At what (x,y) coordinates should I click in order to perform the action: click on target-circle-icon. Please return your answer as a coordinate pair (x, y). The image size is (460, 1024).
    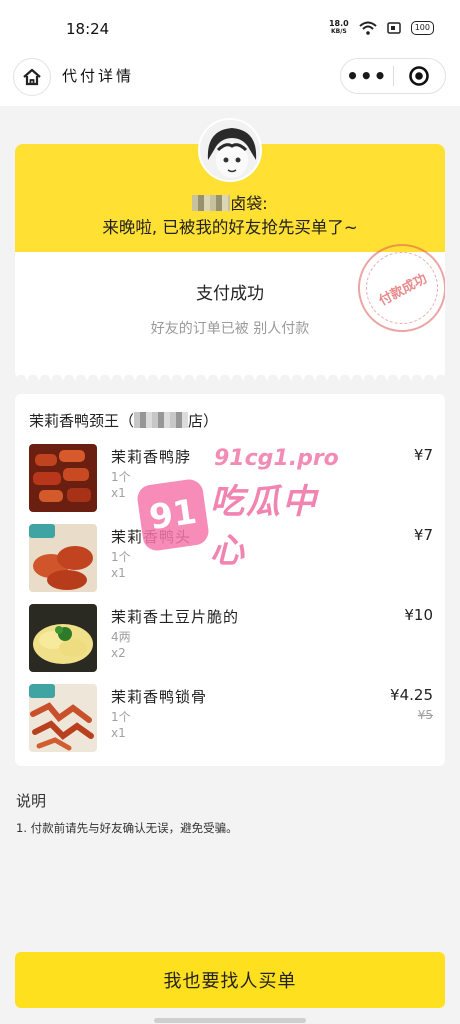
    Looking at the image, I should click on (419, 76).